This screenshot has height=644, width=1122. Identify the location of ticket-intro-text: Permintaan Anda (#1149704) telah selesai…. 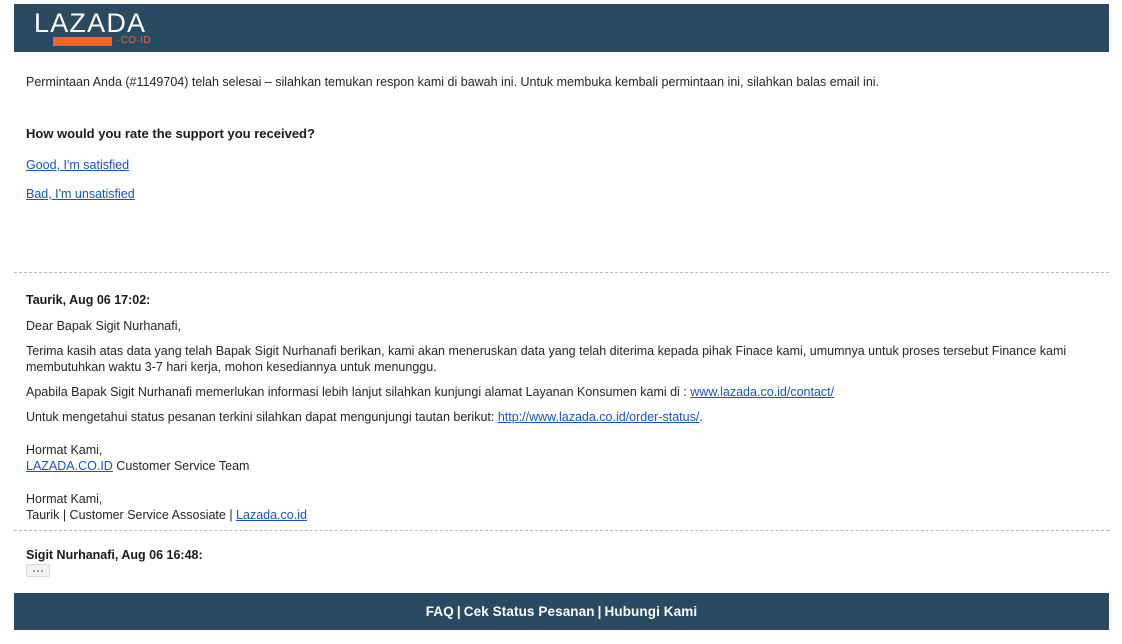
(453, 82).